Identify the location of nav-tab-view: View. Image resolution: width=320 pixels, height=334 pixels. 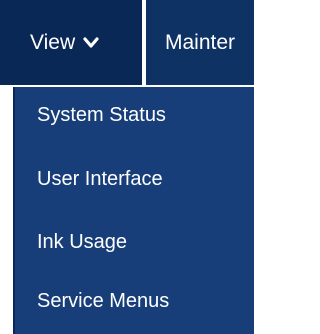
(71, 42).